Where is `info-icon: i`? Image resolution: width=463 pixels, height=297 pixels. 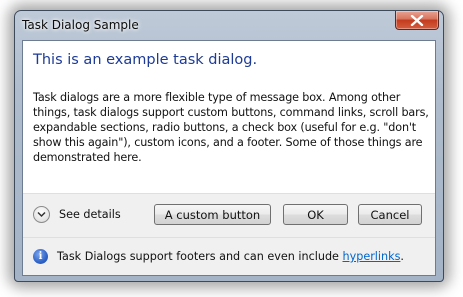 info-icon: i is located at coordinates (40, 256).